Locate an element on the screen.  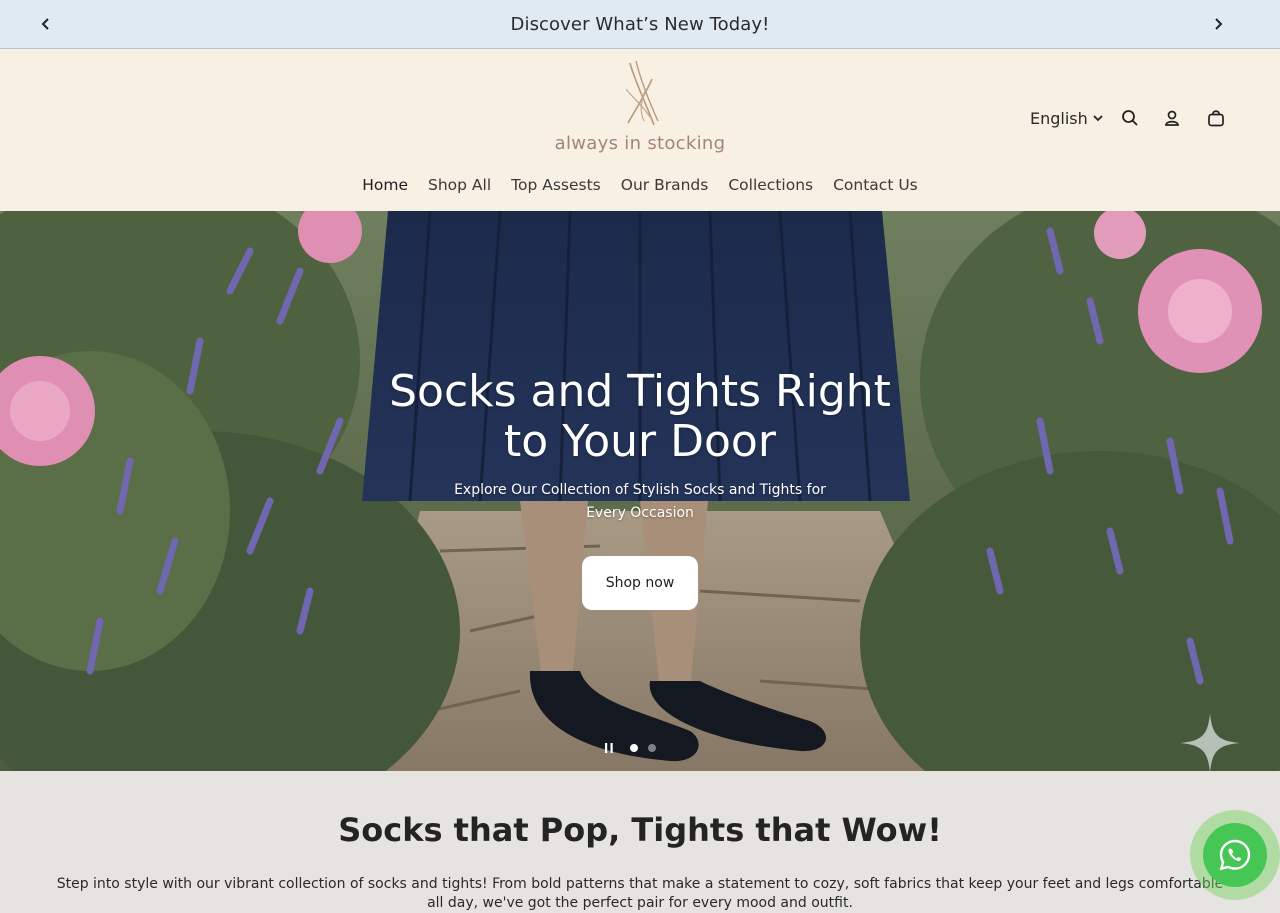
hero-subtitle-line-2: Every Occasion is located at coordinates (640, 513).